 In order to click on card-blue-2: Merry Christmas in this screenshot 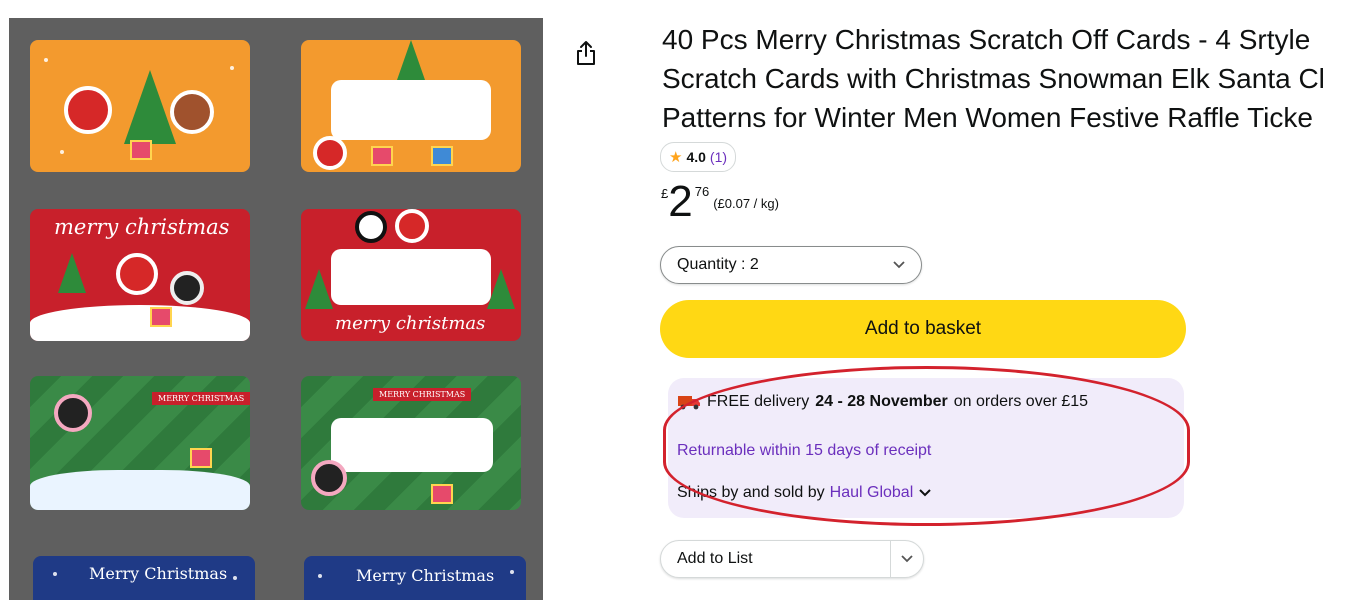, I will do `click(415, 578)`.